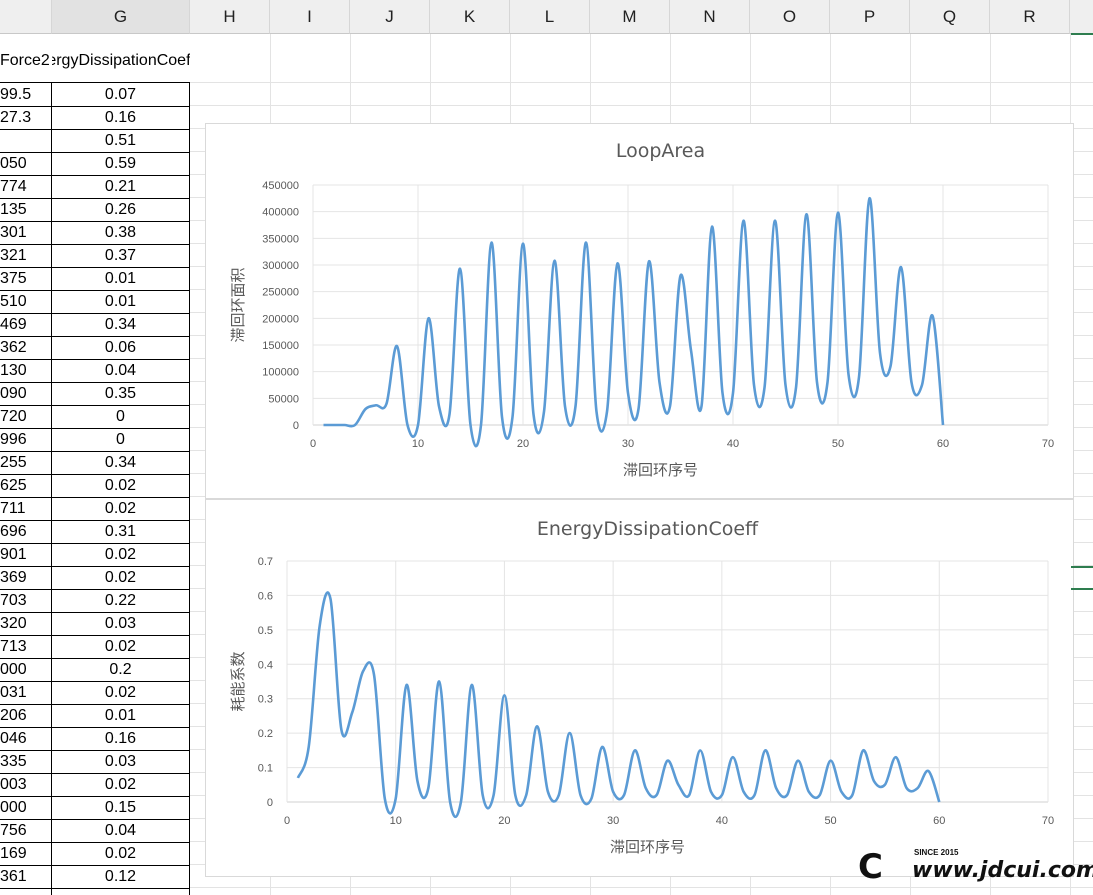  Describe the element at coordinates (504, 821) in the screenshot. I see `x-tick-label: 20` at that location.